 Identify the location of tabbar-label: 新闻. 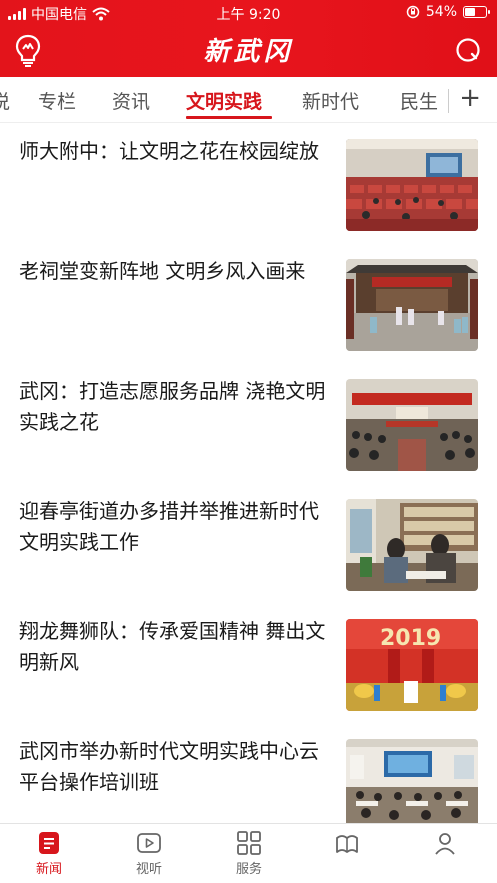
(48, 869).